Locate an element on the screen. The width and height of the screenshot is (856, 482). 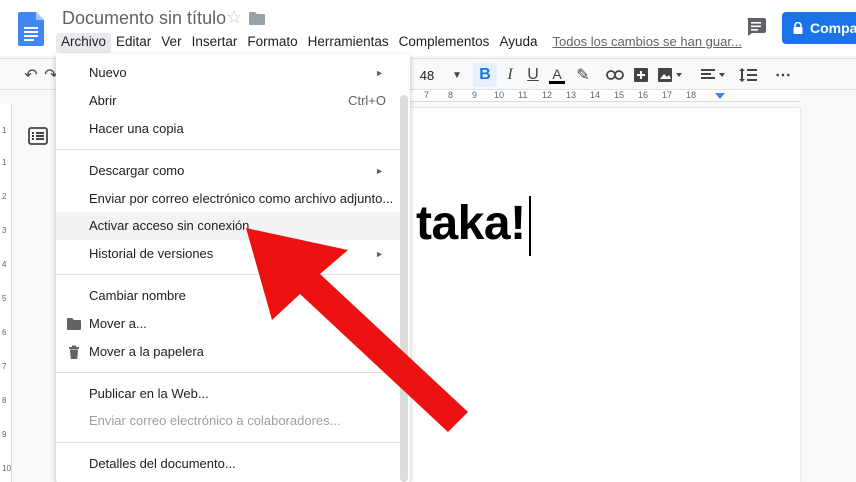
more-options-icon: ⋯ is located at coordinates (783, 75).